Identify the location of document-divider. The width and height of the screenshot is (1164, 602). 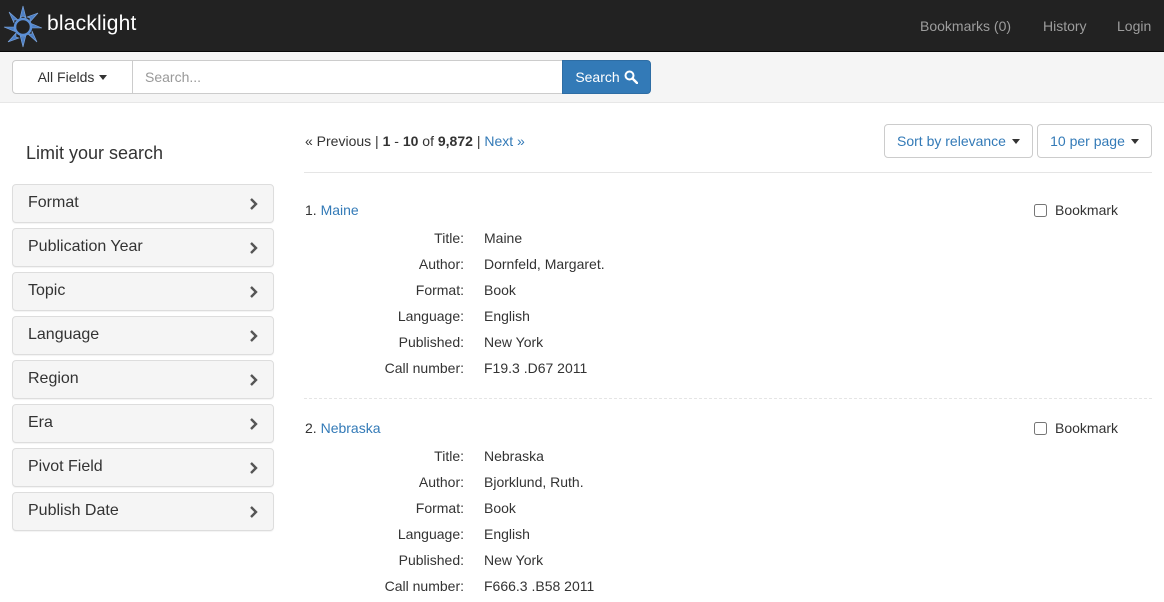
(728, 398).